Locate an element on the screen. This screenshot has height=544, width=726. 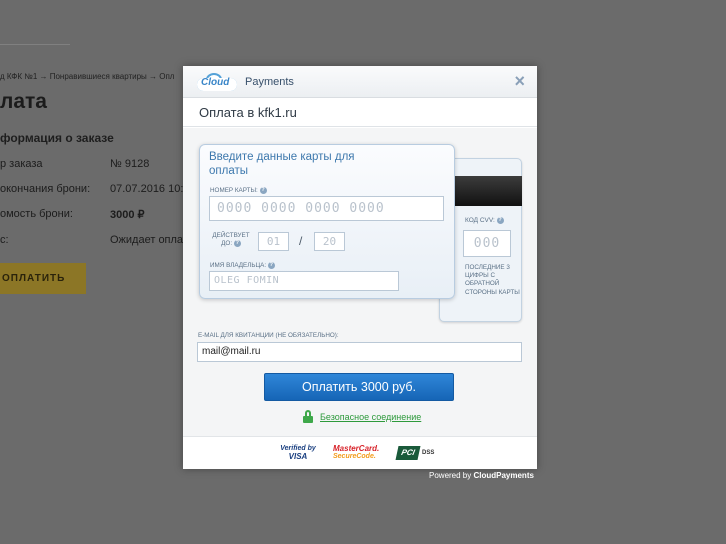
order-number-value: № 9128 is located at coordinates (130, 164).